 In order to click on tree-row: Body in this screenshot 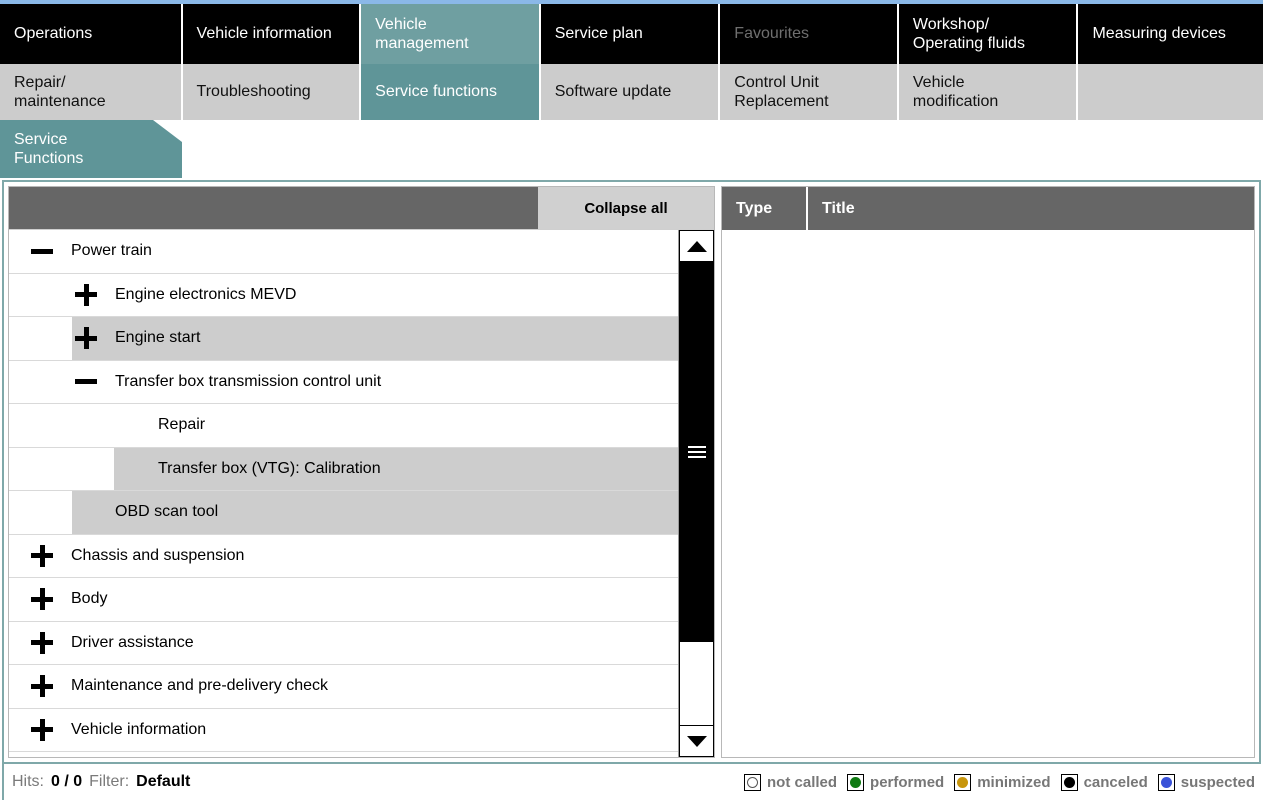, I will do `click(343, 600)`.